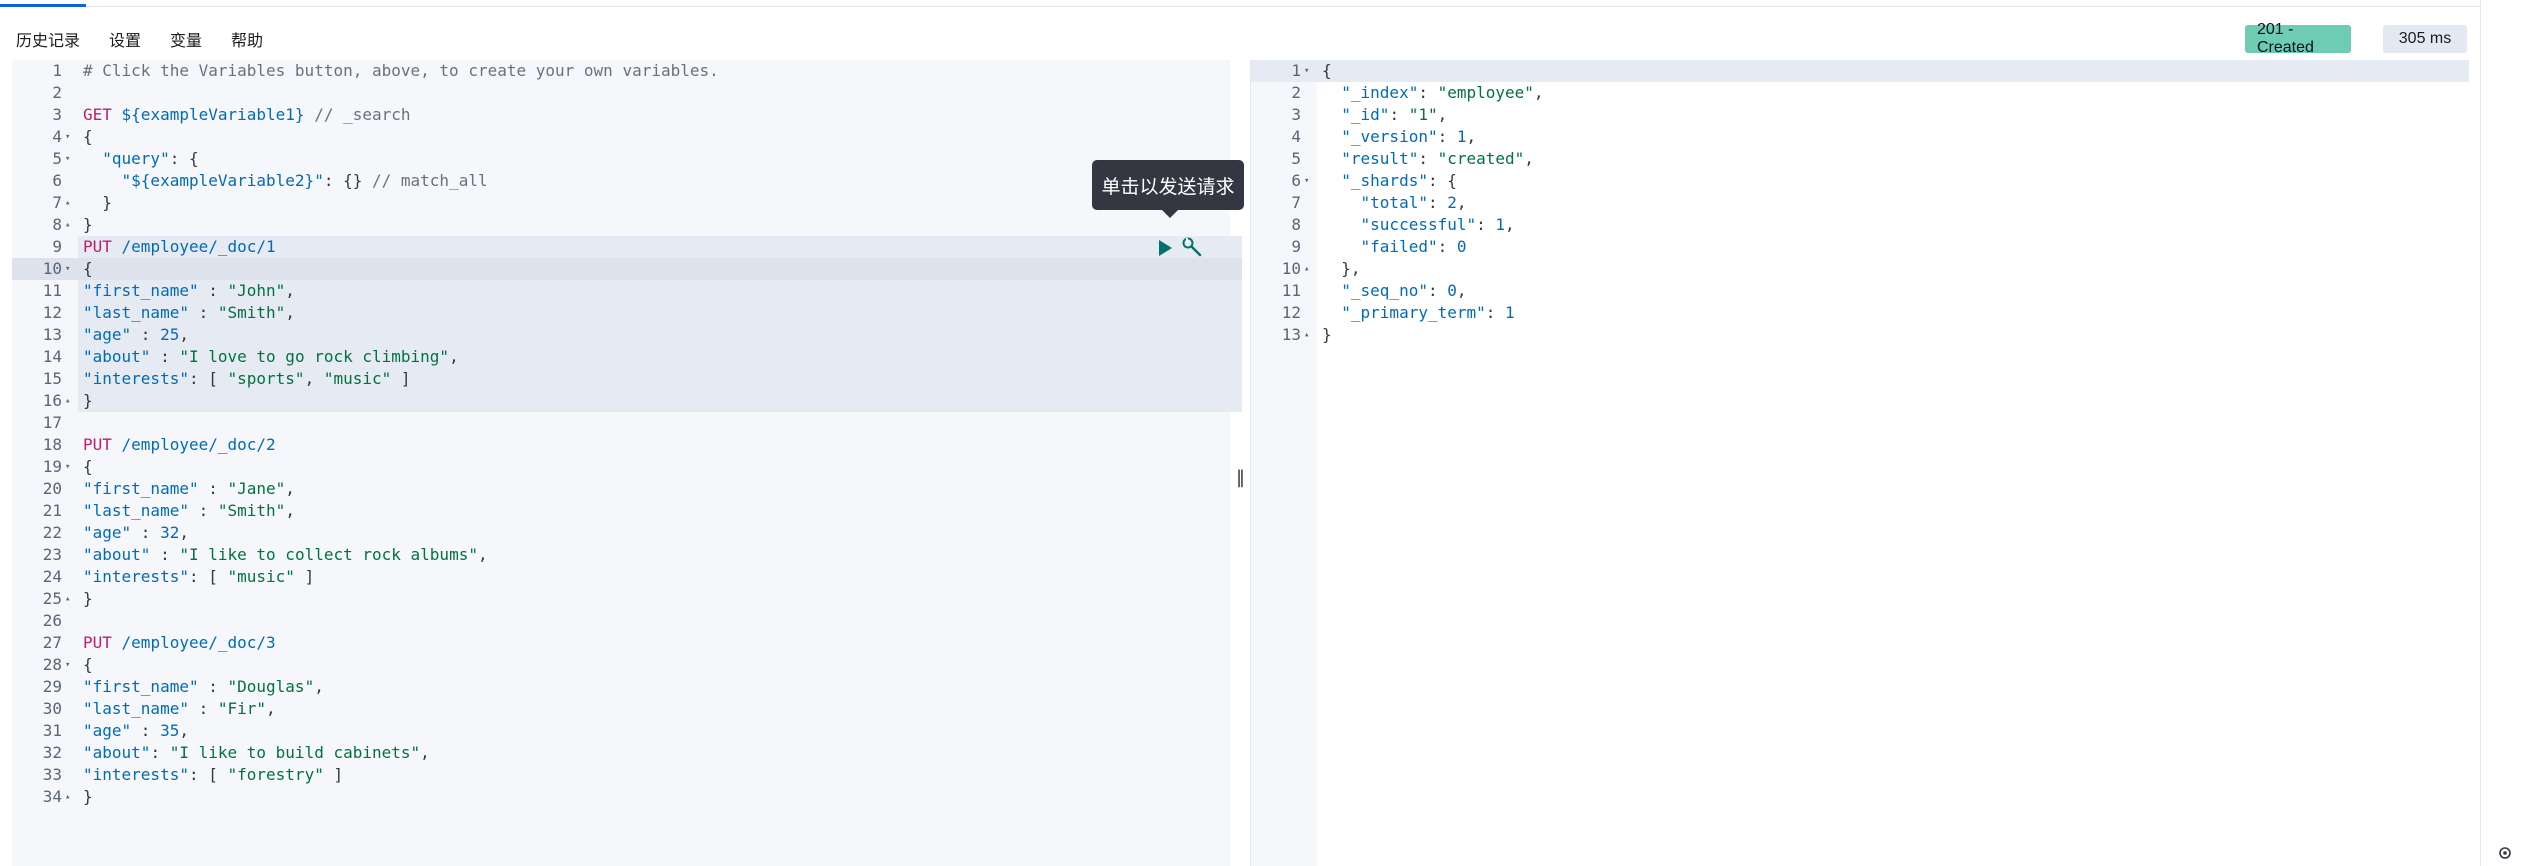  Describe the element at coordinates (141, 686) in the screenshot. I see `code-token: "first_name"` at that location.